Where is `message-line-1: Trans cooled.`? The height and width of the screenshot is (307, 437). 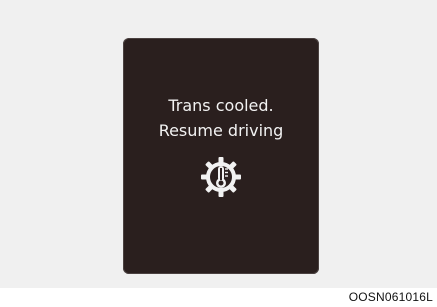
message-line-1: Trans cooled. is located at coordinates (221, 105).